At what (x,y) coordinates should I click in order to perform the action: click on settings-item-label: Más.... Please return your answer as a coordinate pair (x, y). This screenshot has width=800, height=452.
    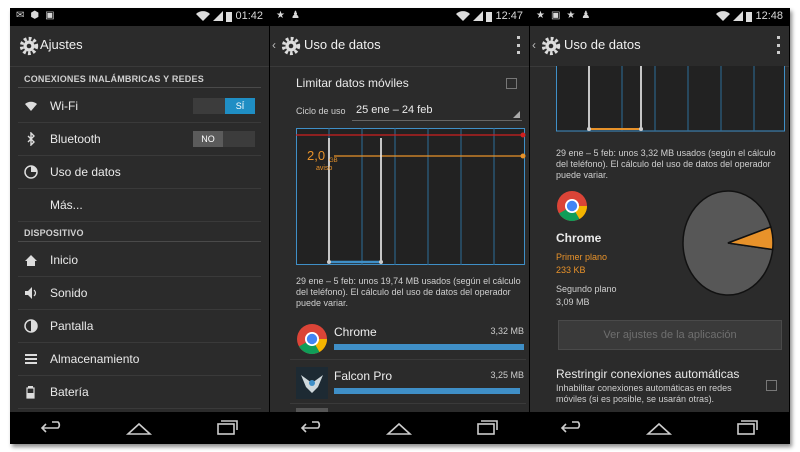
    Looking at the image, I should click on (66, 205).